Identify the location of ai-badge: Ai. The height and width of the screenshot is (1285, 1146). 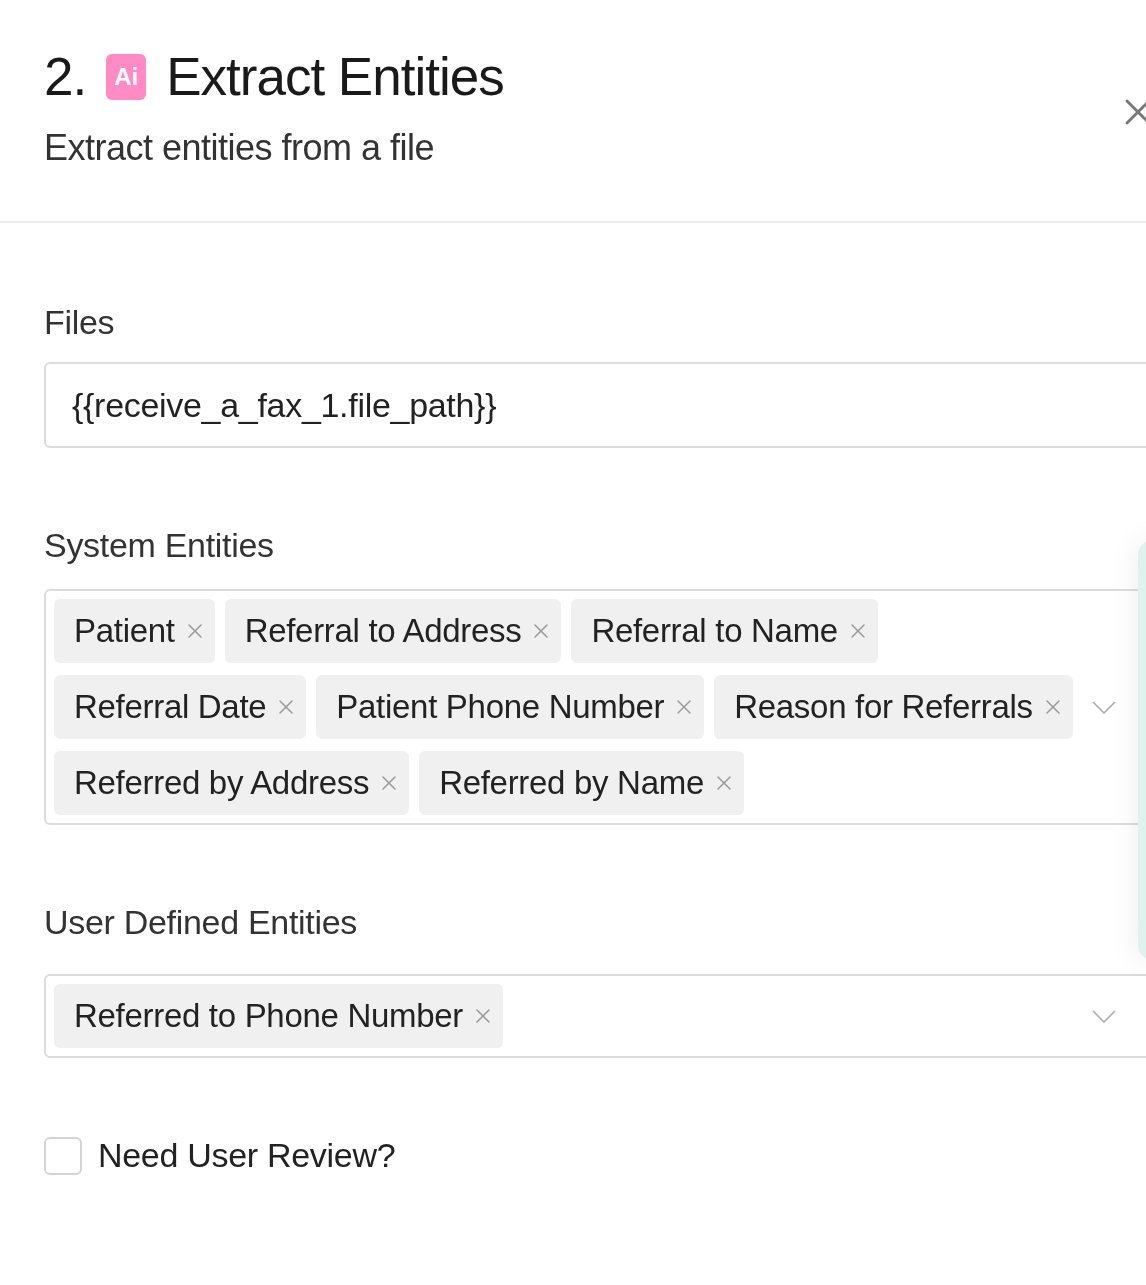
(126, 76).